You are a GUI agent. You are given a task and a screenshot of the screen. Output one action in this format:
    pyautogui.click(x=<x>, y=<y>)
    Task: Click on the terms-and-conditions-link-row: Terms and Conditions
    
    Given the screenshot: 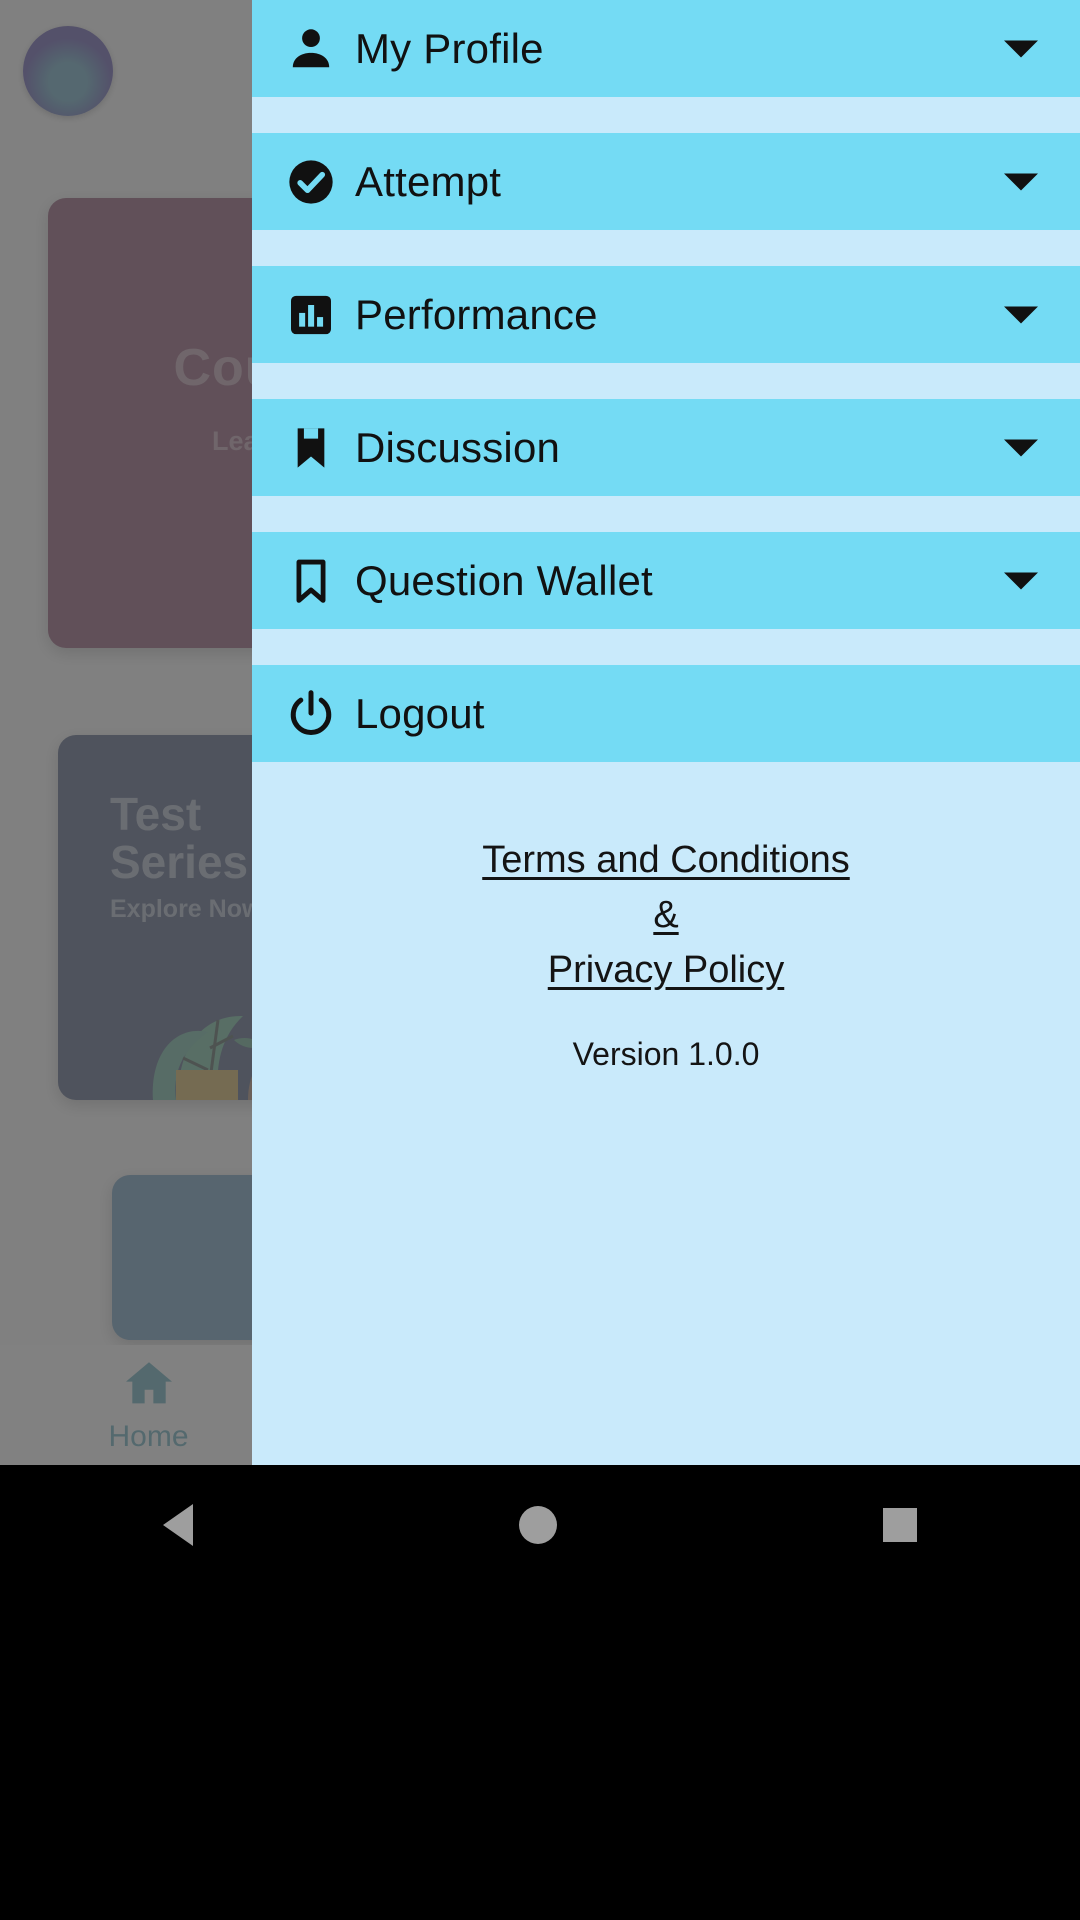 What is the action you would take?
    pyautogui.click(x=666, y=860)
    